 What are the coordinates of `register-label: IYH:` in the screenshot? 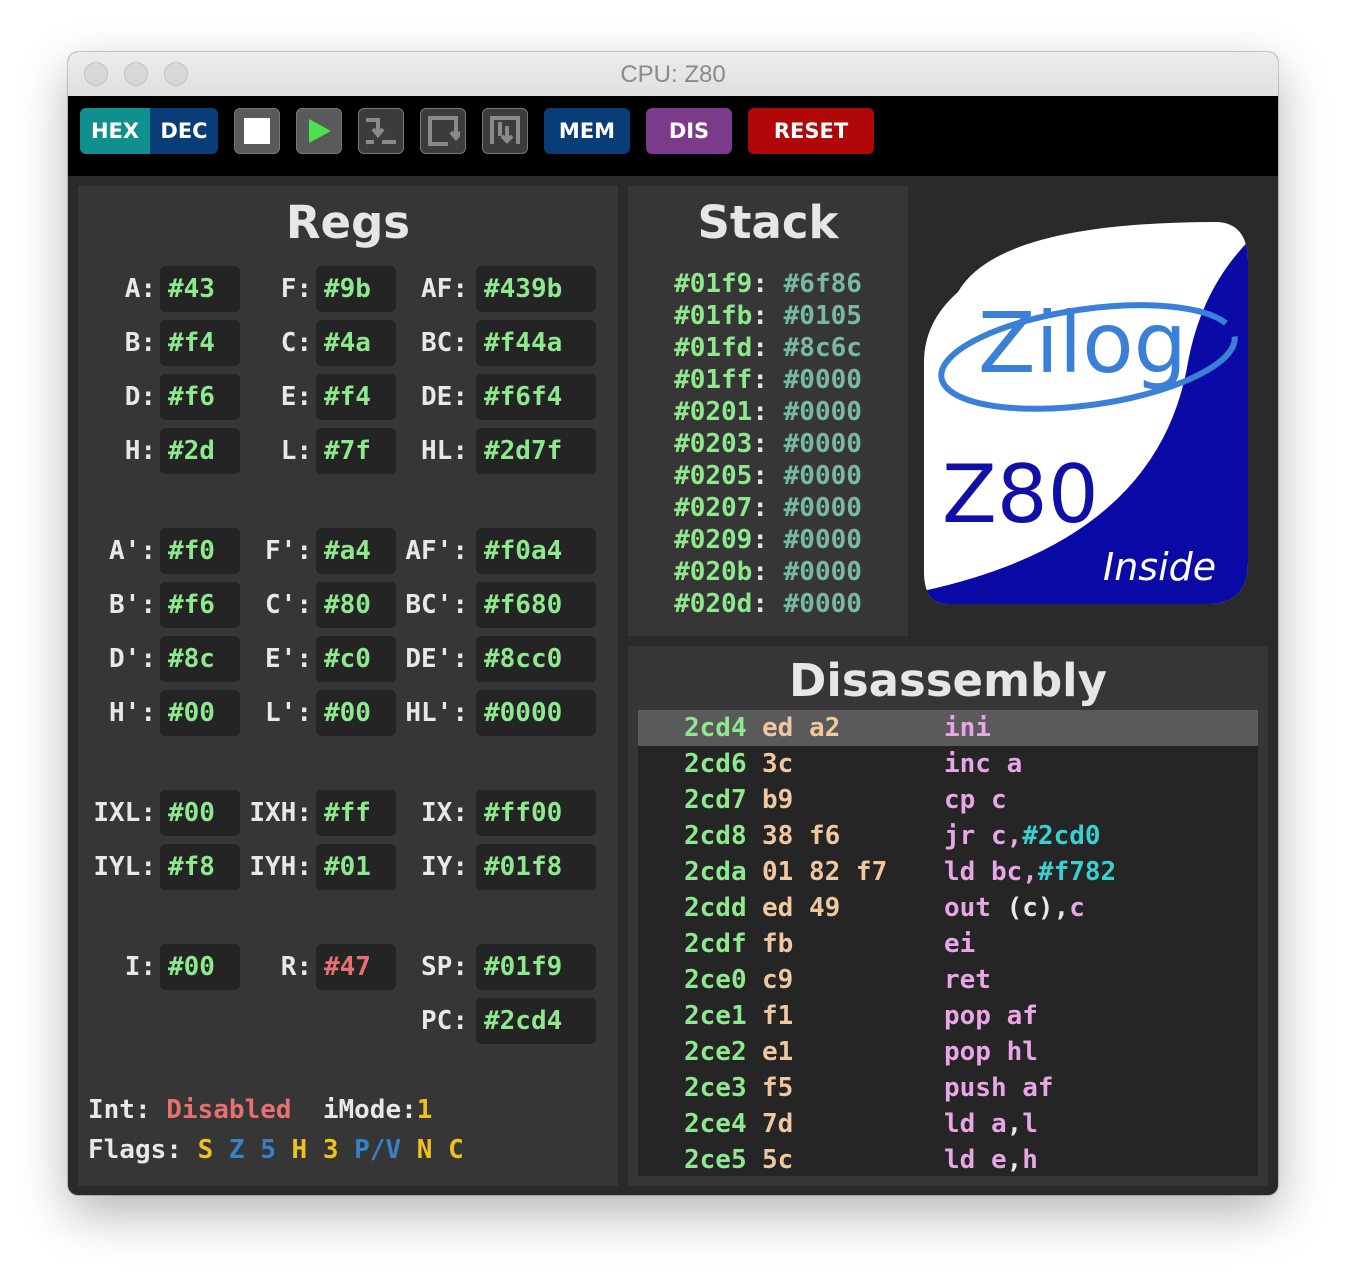 It's located at (280, 867).